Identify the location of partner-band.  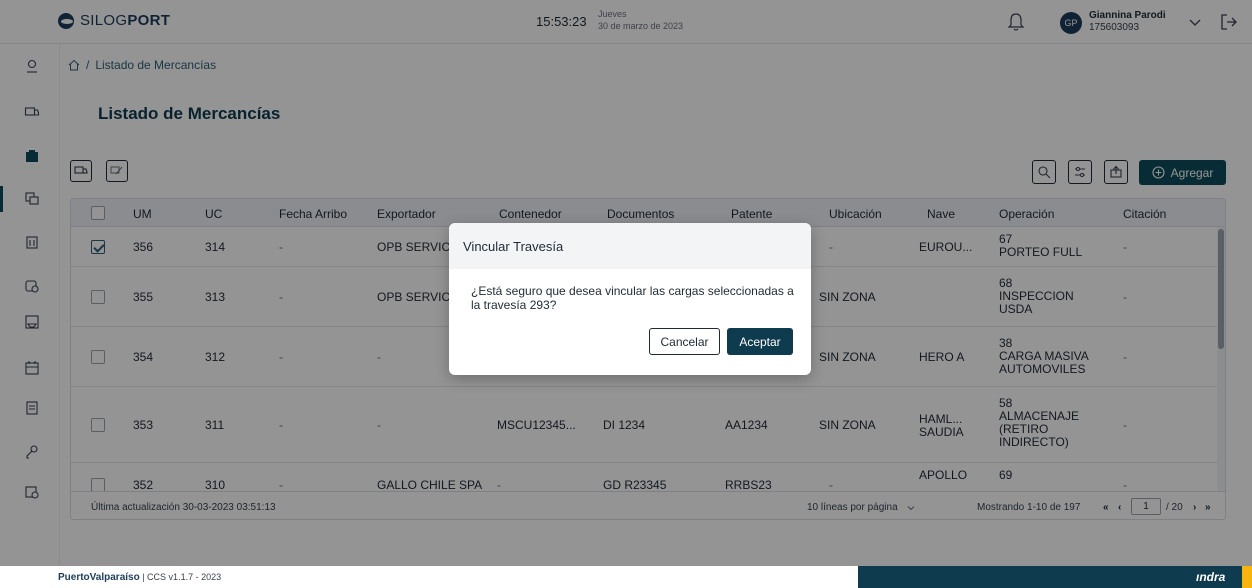
(1050, 577).